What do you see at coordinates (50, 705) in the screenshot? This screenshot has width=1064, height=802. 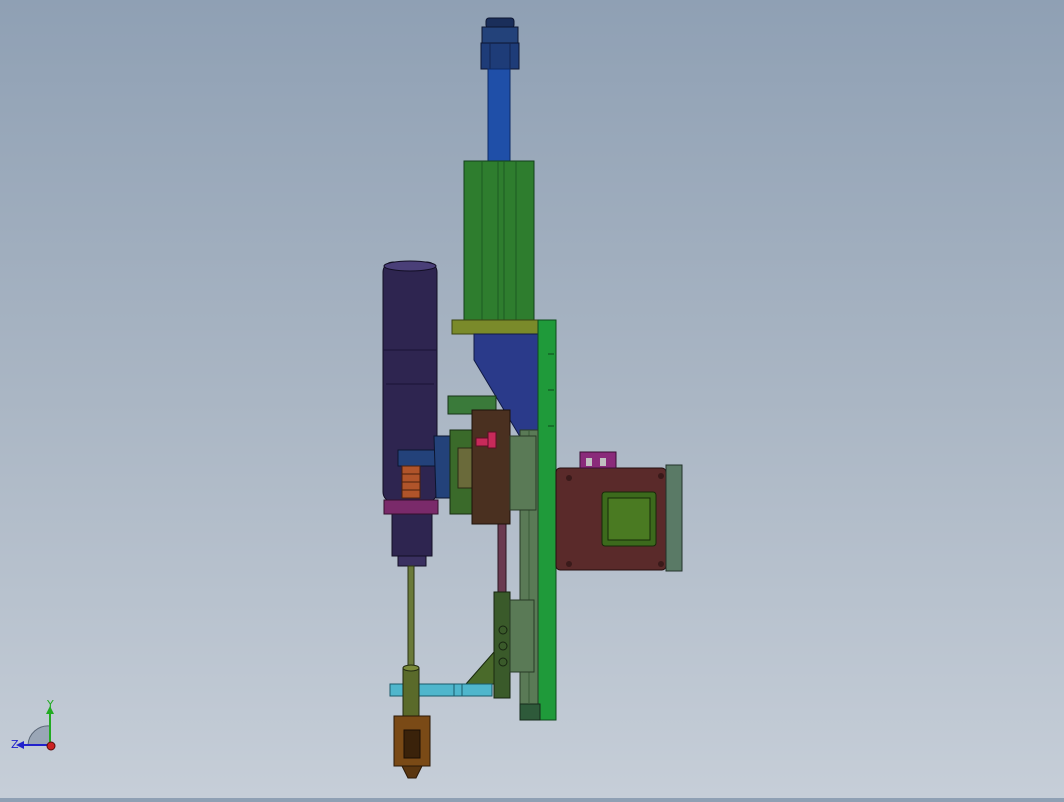 I see `y-axis-label: Y` at bounding box center [50, 705].